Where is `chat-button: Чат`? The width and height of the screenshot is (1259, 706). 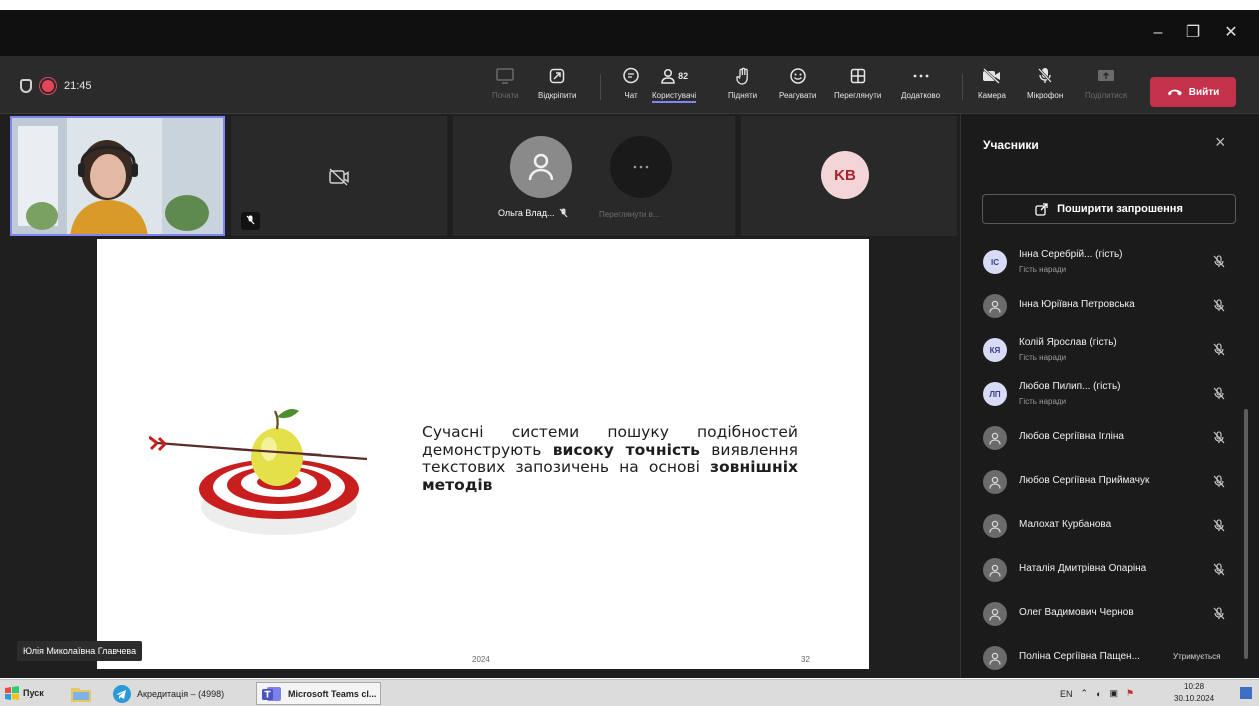 chat-button: Чат is located at coordinates (631, 86).